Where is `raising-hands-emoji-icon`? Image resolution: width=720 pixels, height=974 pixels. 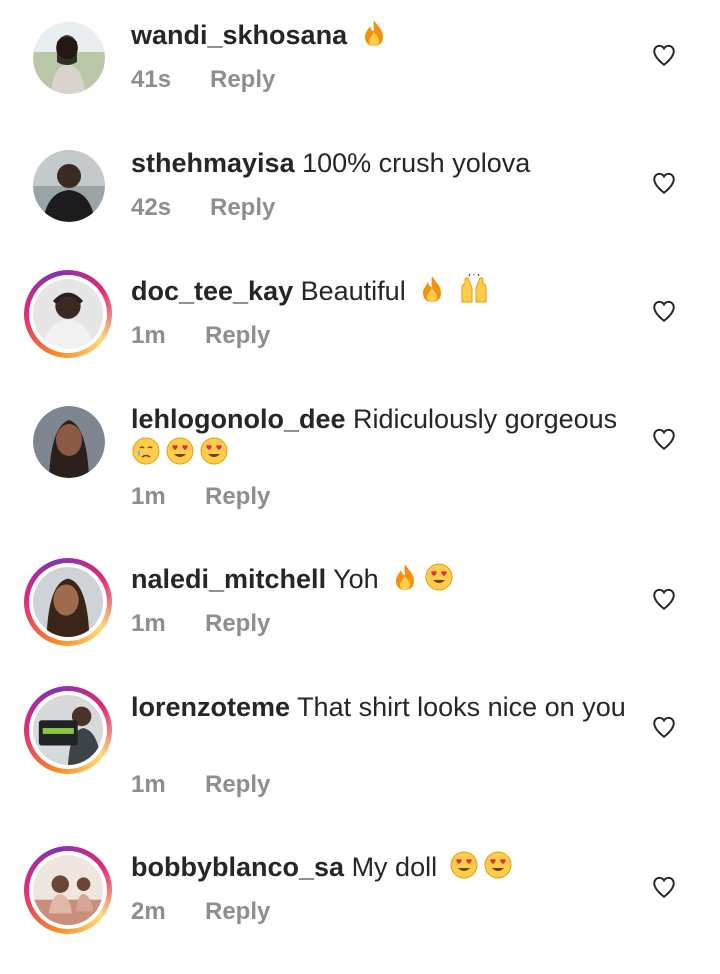 raising-hands-emoji-icon is located at coordinates (474, 288).